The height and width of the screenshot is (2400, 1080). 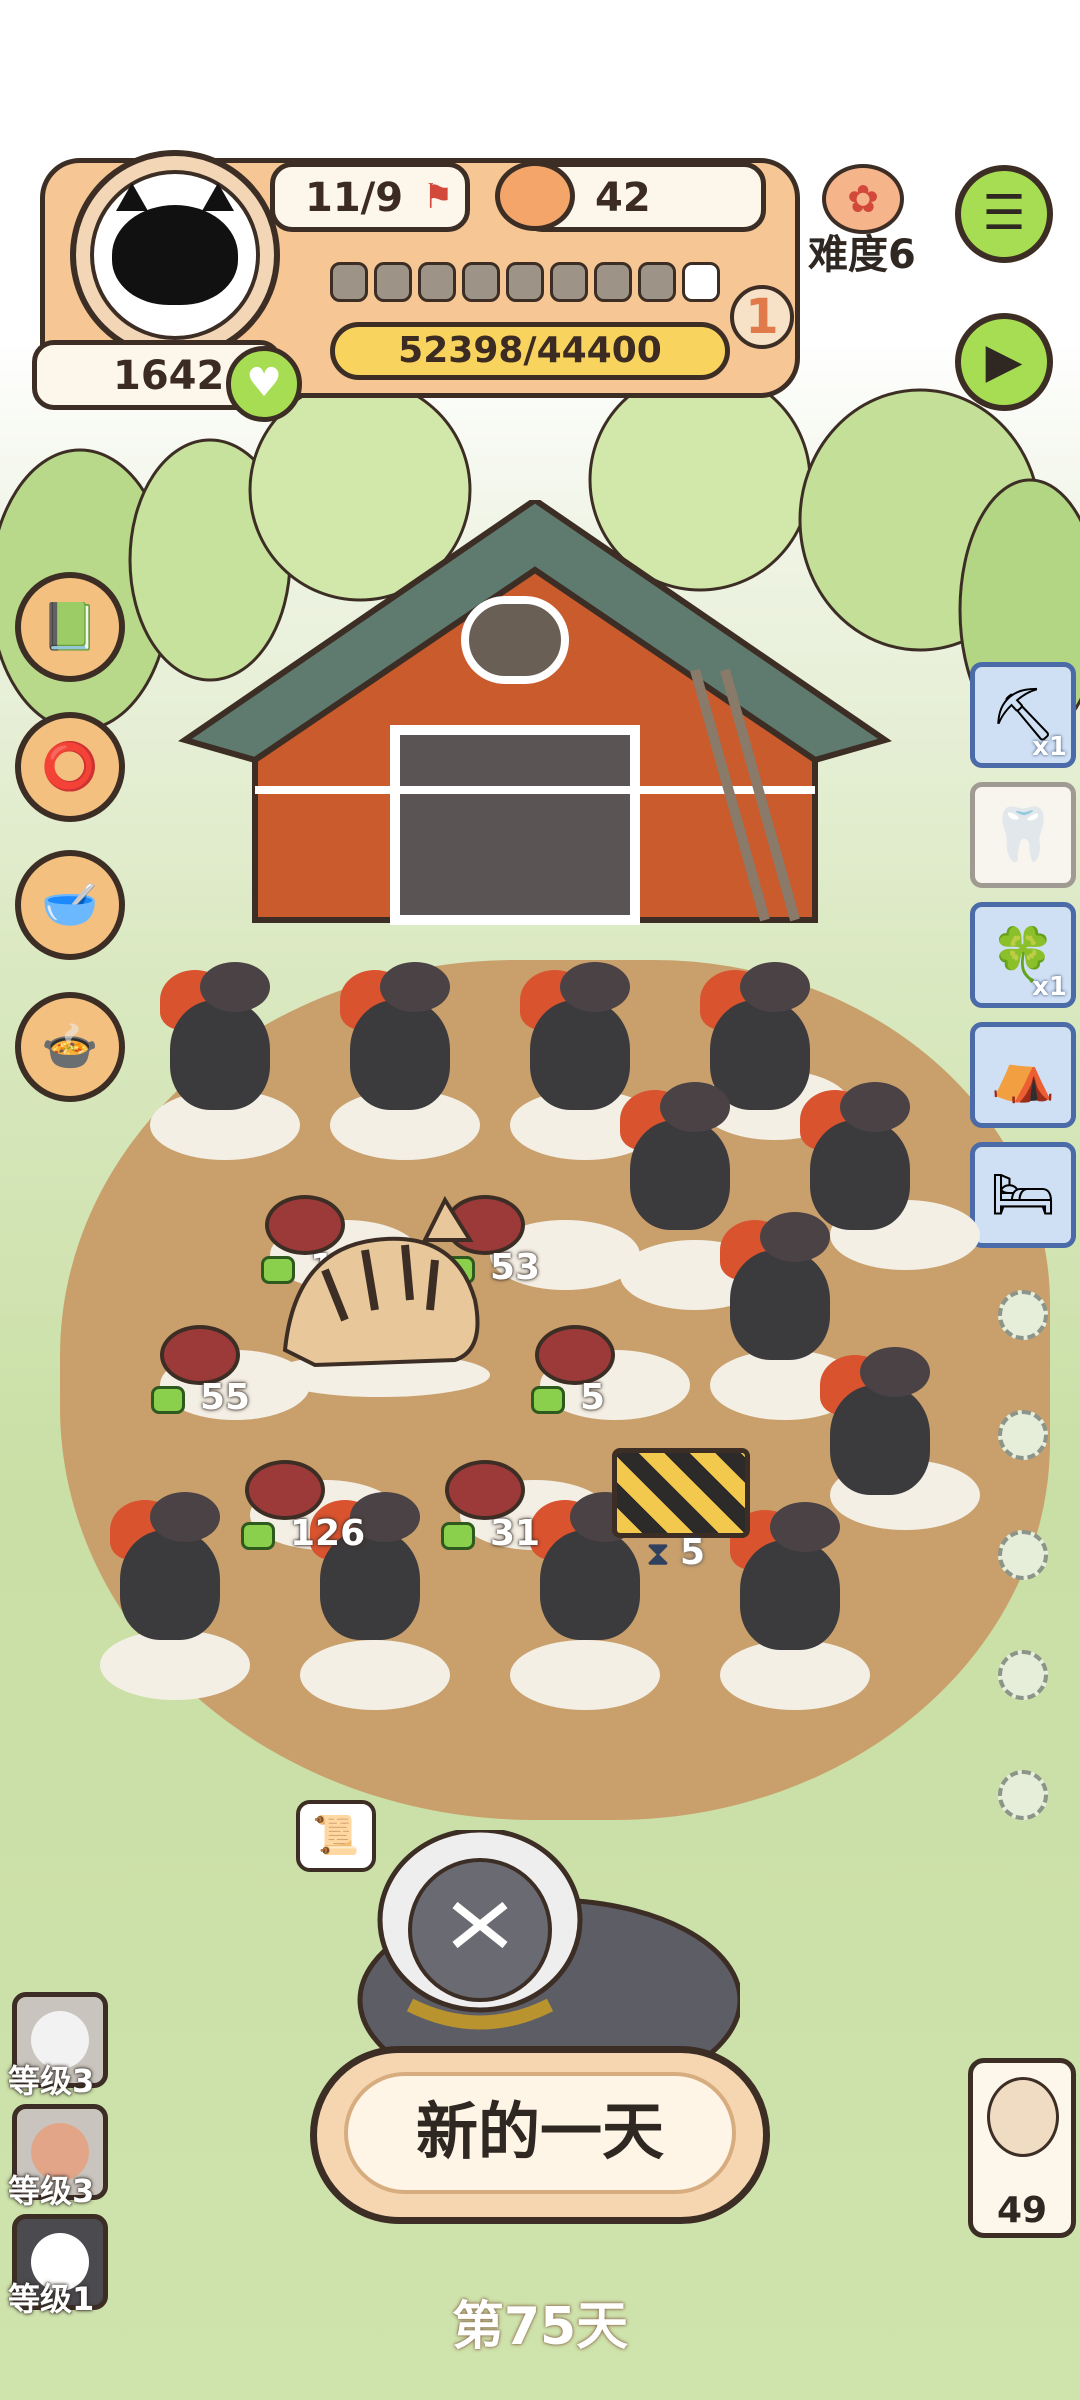 What do you see at coordinates (540, 2327) in the screenshot?
I see `day-counter: 第75天` at bounding box center [540, 2327].